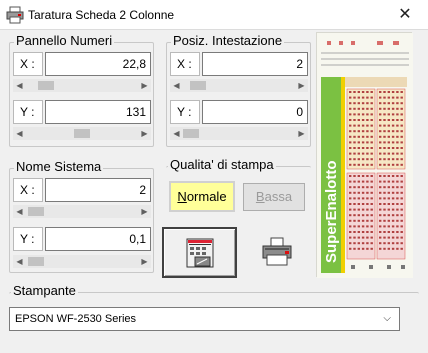 This screenshot has width=428, height=353. I want to click on pannello-numeri-x-scrollbar: ◀ ▶, so click(82, 85).